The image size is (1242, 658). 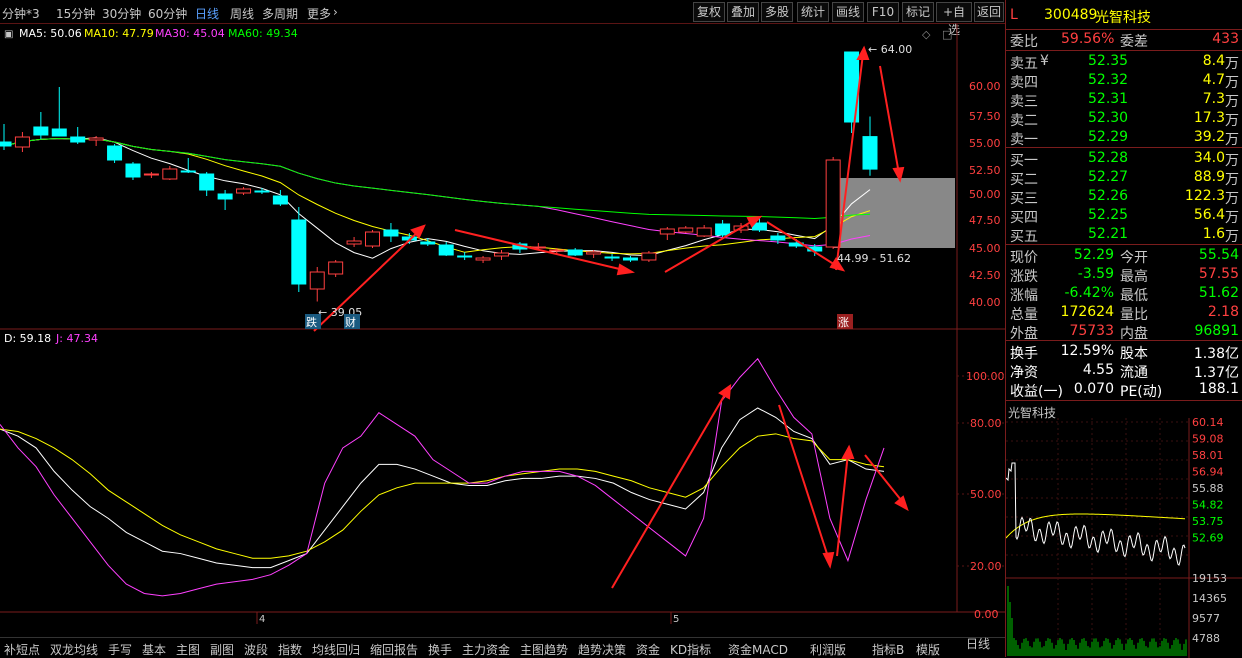 I want to click on indicator-tab: 指数, so click(x=290, y=649).